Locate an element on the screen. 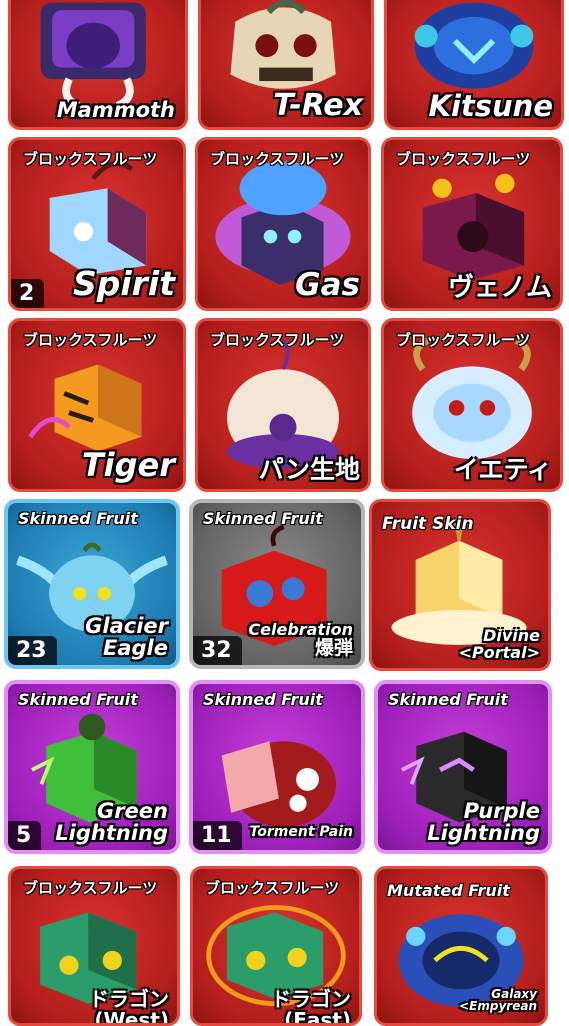  fruit-name: T-Rex is located at coordinates (318, 105).